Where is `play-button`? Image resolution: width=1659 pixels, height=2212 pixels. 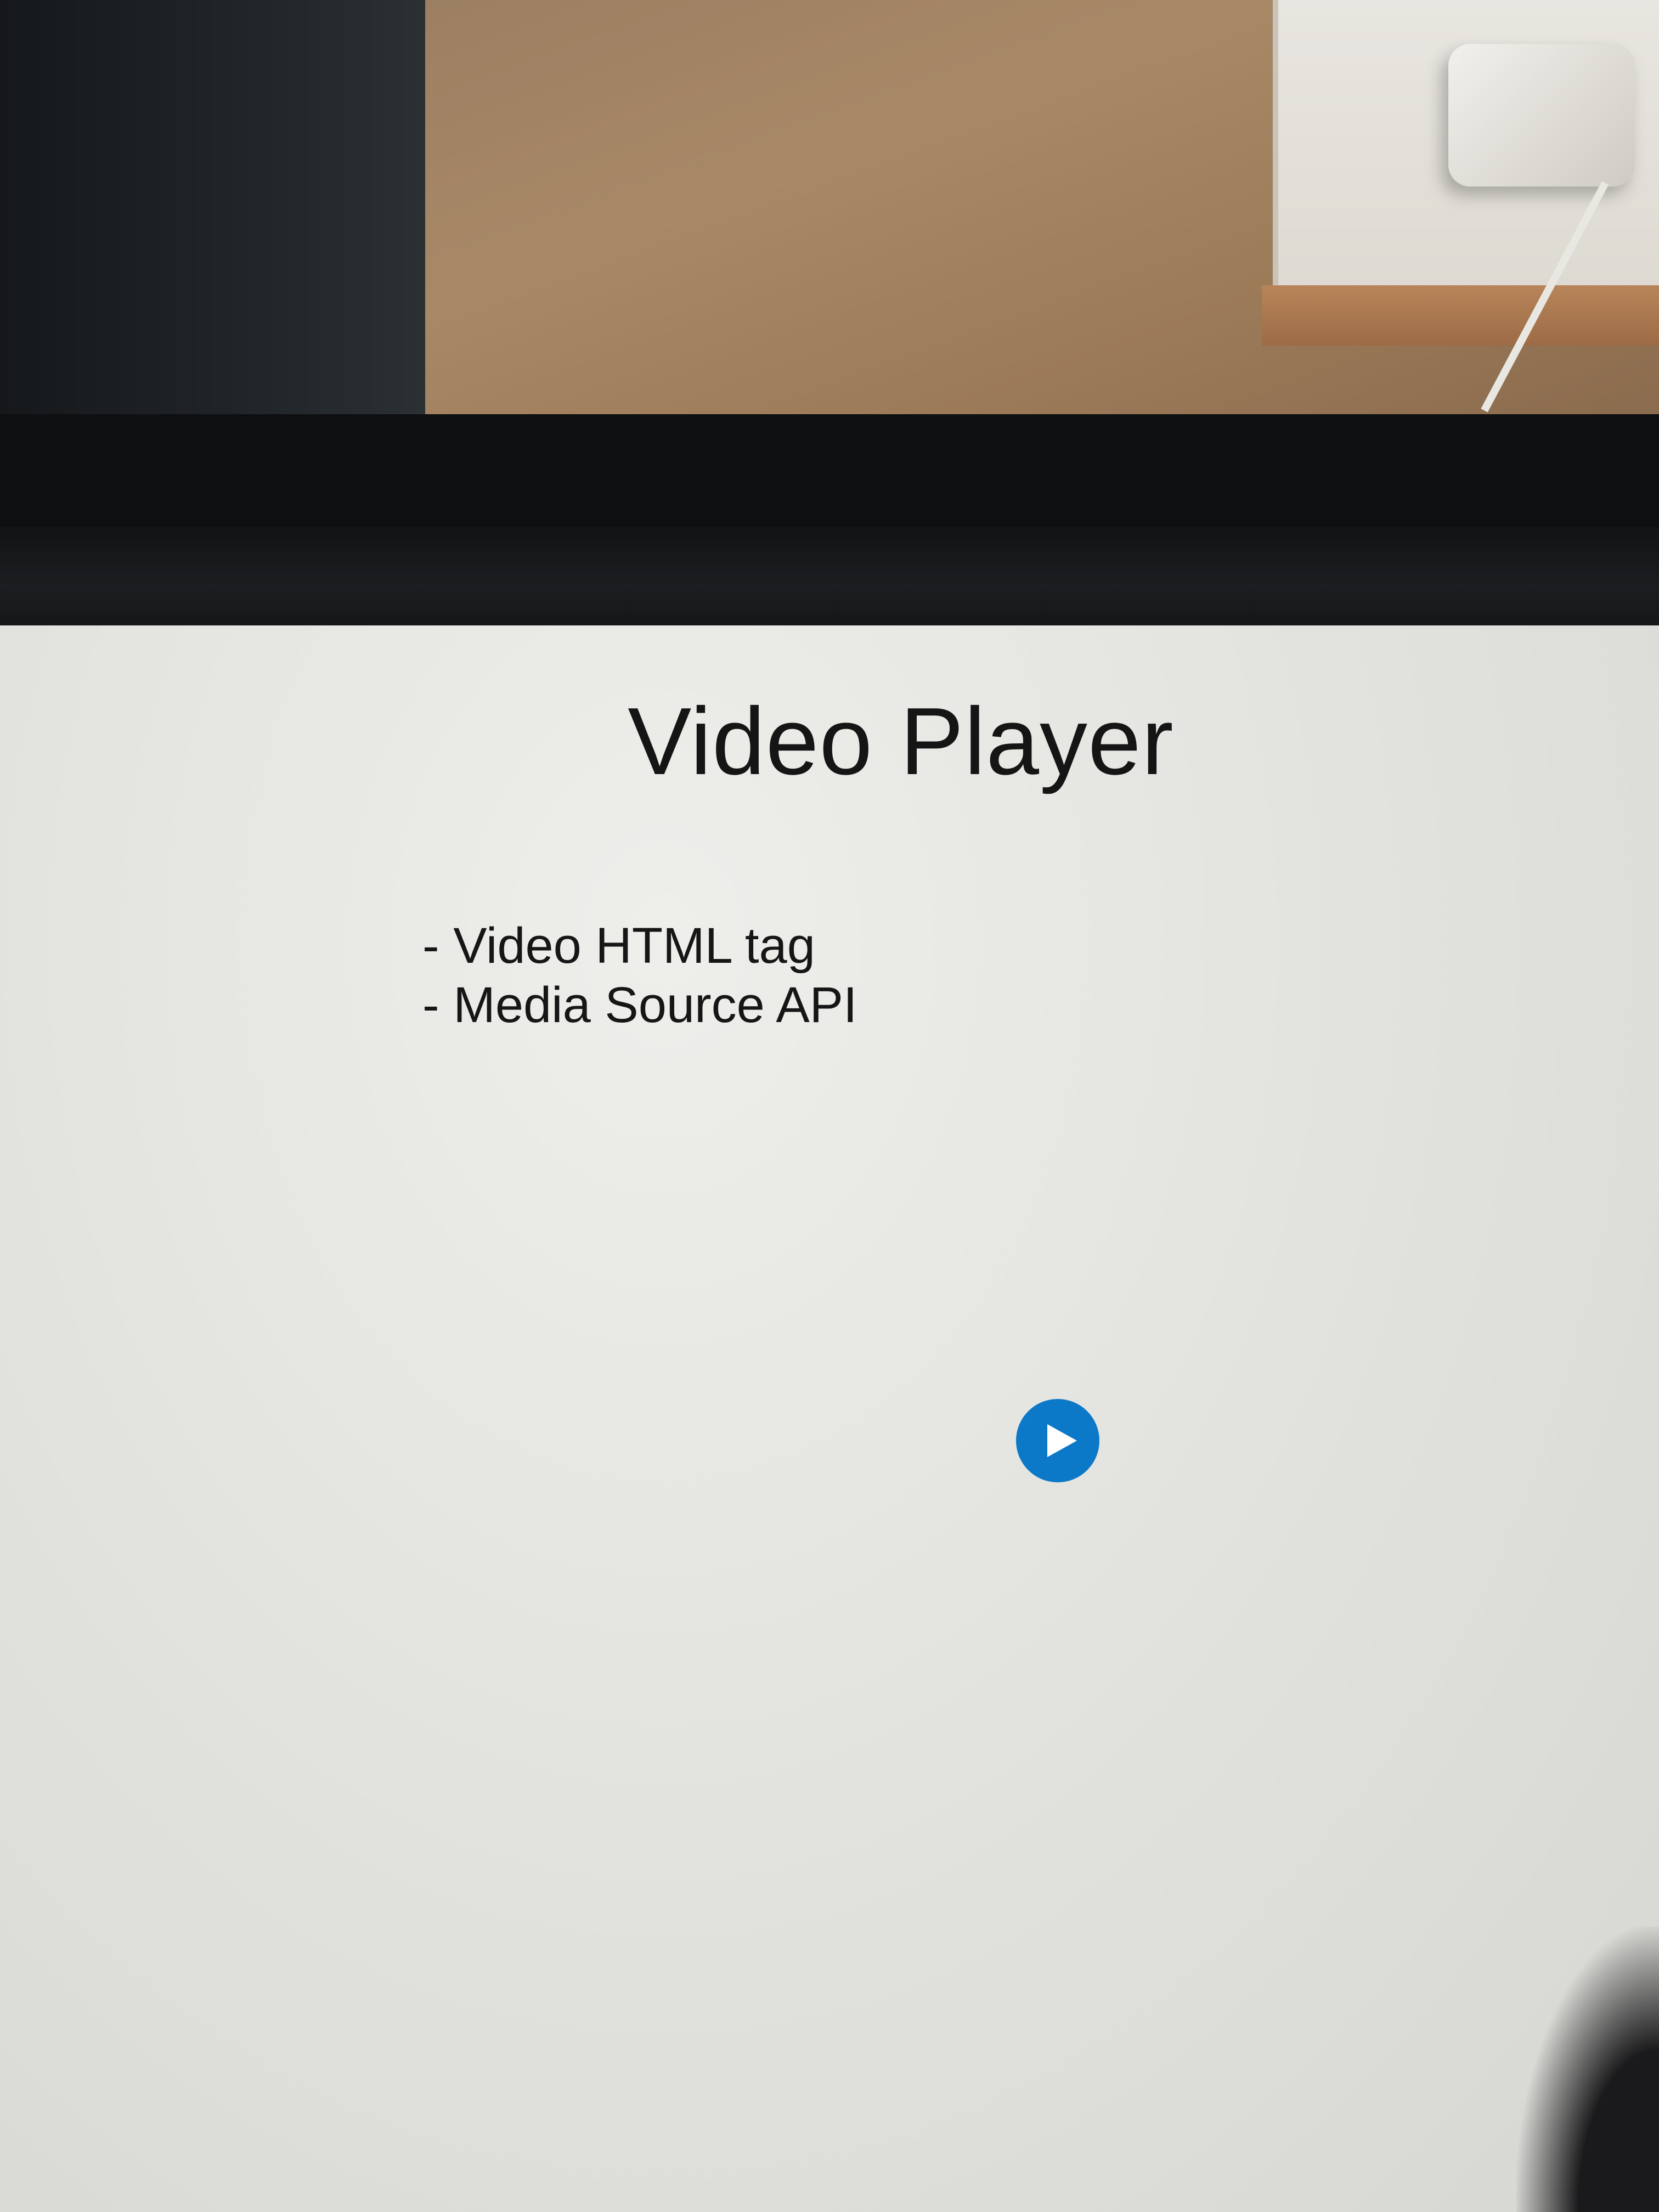 play-button is located at coordinates (1057, 1441).